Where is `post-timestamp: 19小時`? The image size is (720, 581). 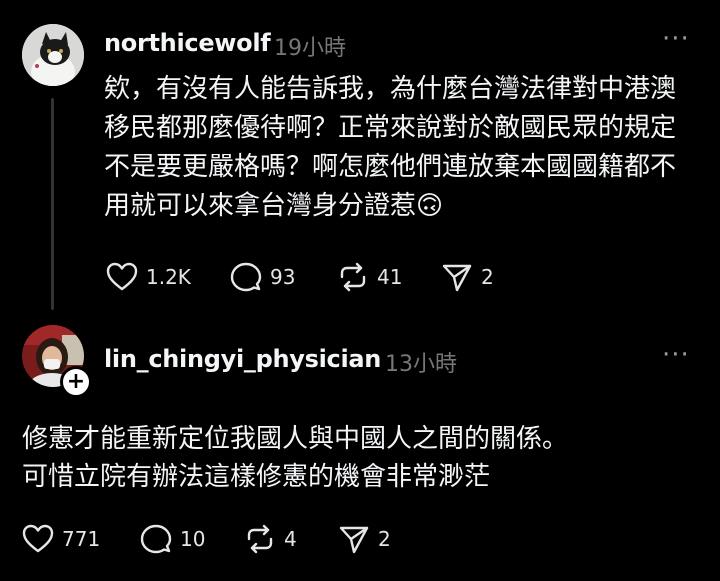
post-timestamp: 19小時 is located at coordinates (310, 48).